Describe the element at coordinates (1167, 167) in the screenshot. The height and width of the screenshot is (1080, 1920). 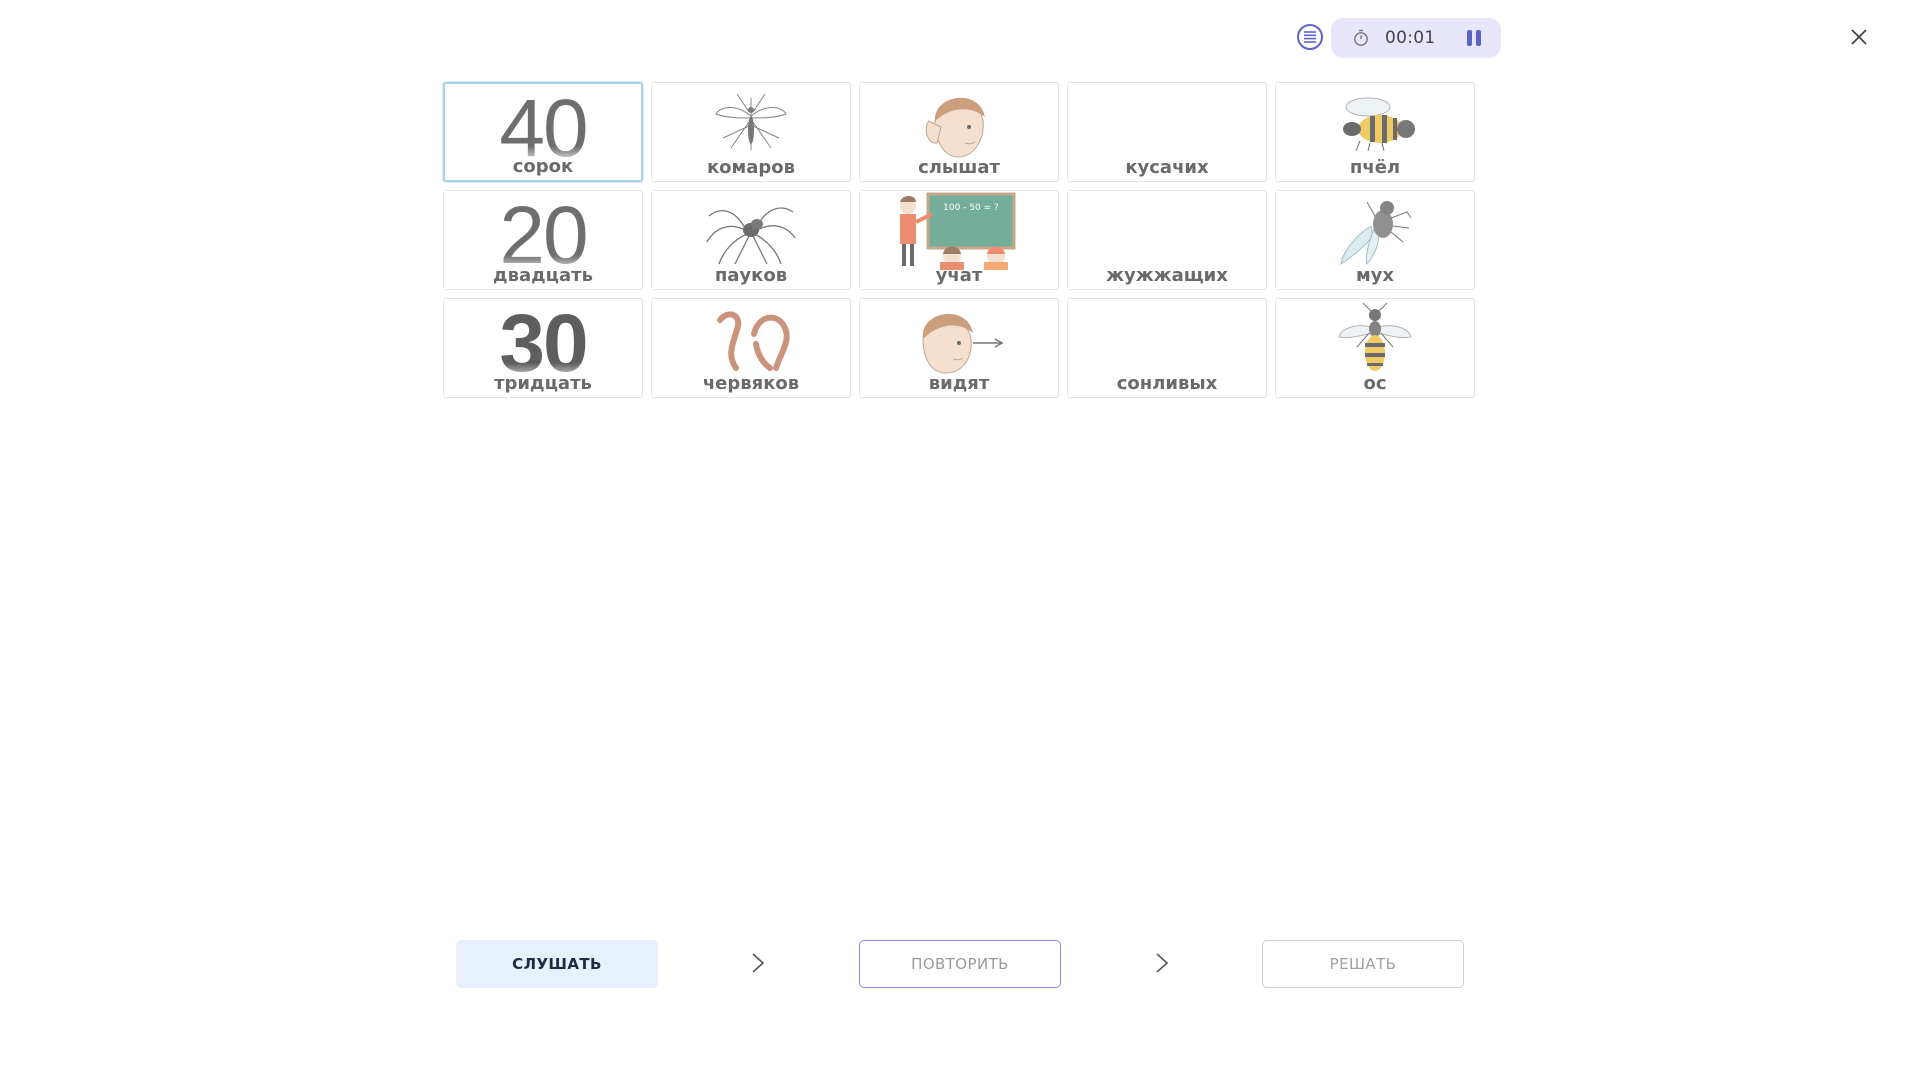
I see `card-label: кусачих` at that location.